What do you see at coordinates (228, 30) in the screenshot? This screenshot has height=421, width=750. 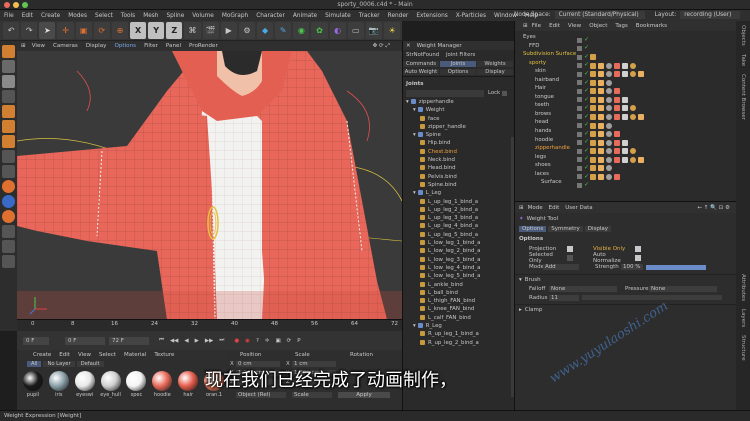 I see `render-picture-icon: ▶` at bounding box center [228, 30].